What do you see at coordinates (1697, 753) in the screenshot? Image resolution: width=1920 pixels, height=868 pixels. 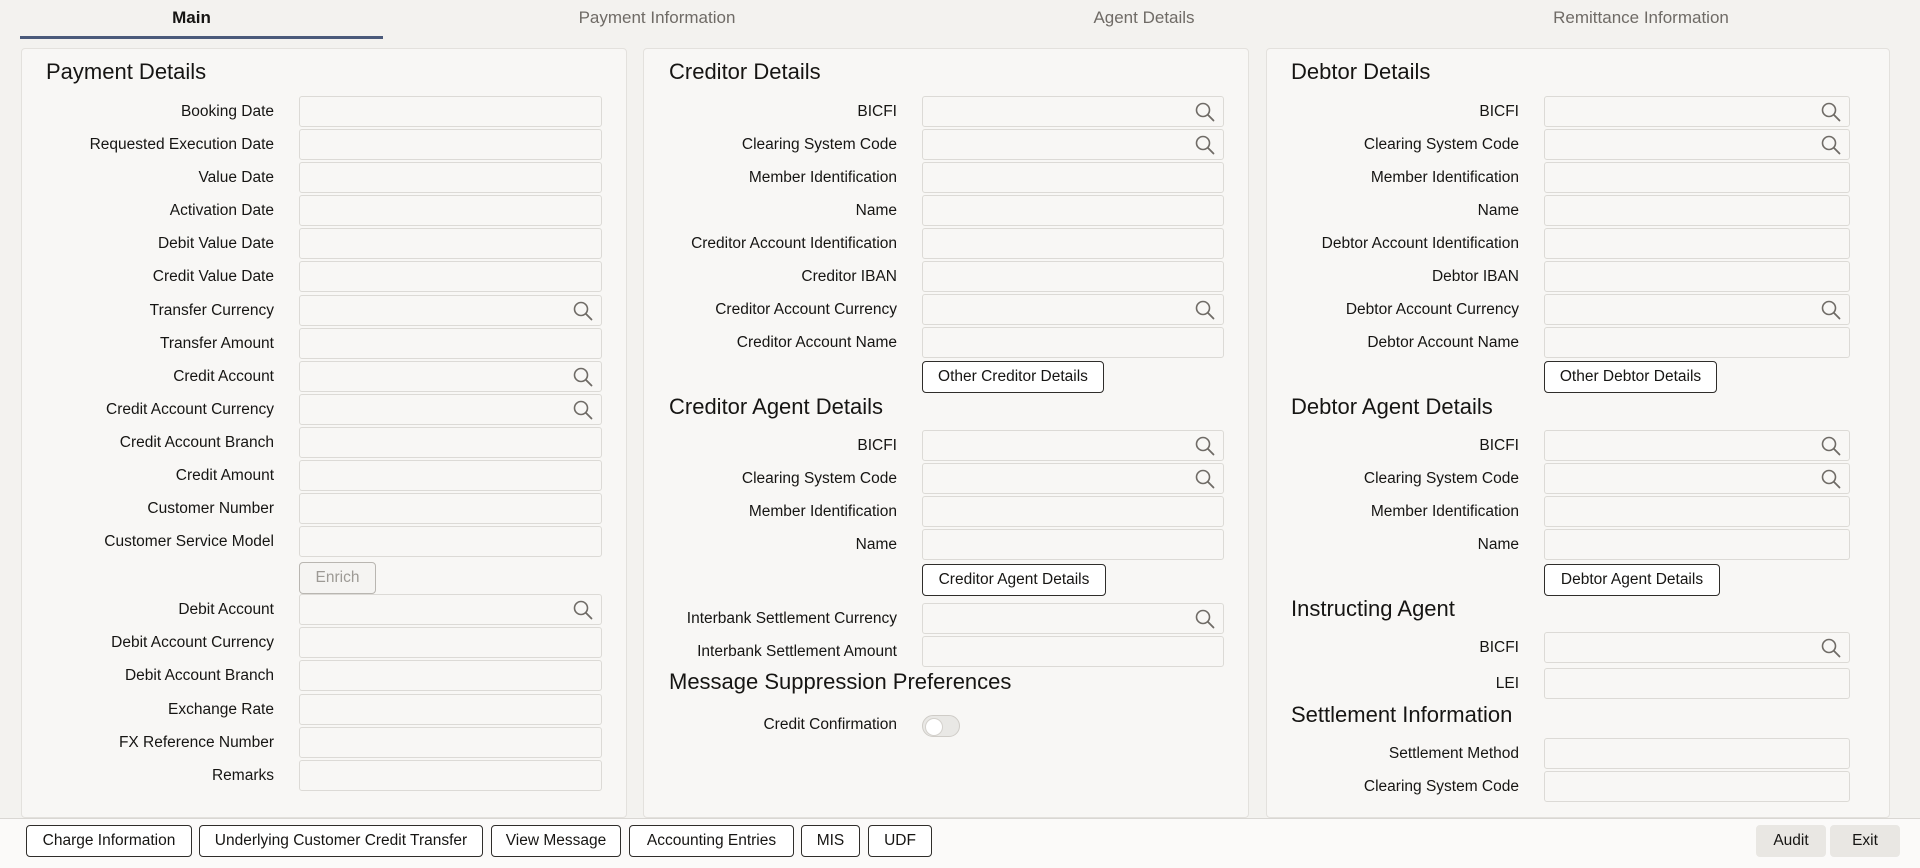 I see `settlement-settlement-method-input` at bounding box center [1697, 753].